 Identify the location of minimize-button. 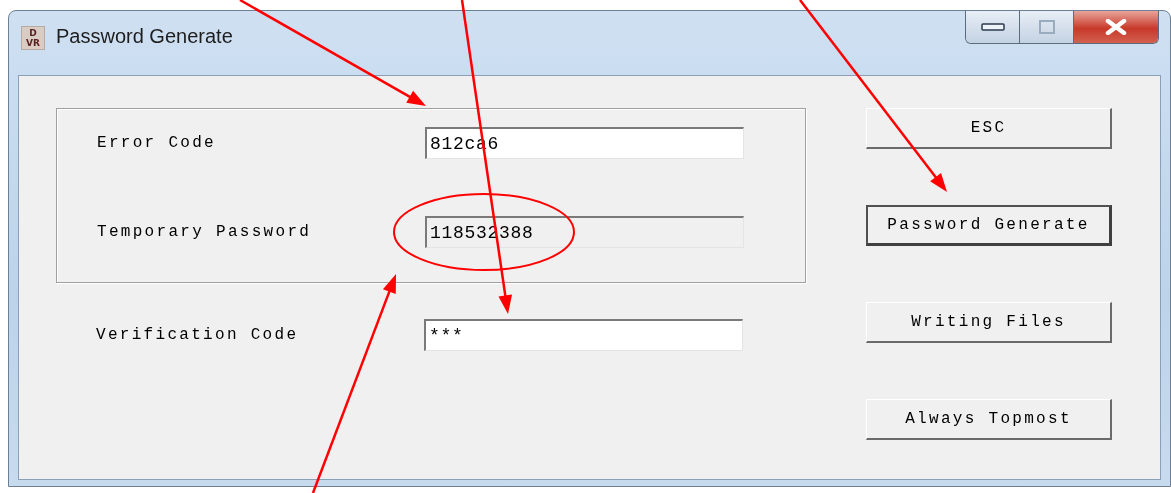
(993, 27).